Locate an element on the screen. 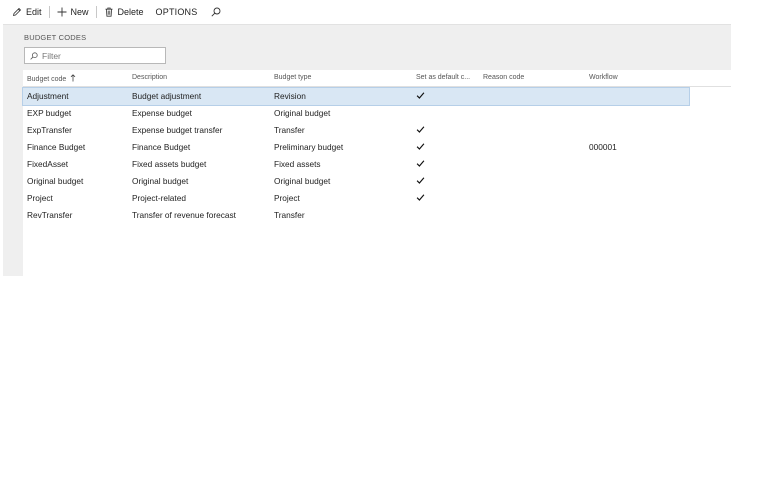 The width and height of the screenshot is (768, 480). edit-button: Edit is located at coordinates (27, 12).